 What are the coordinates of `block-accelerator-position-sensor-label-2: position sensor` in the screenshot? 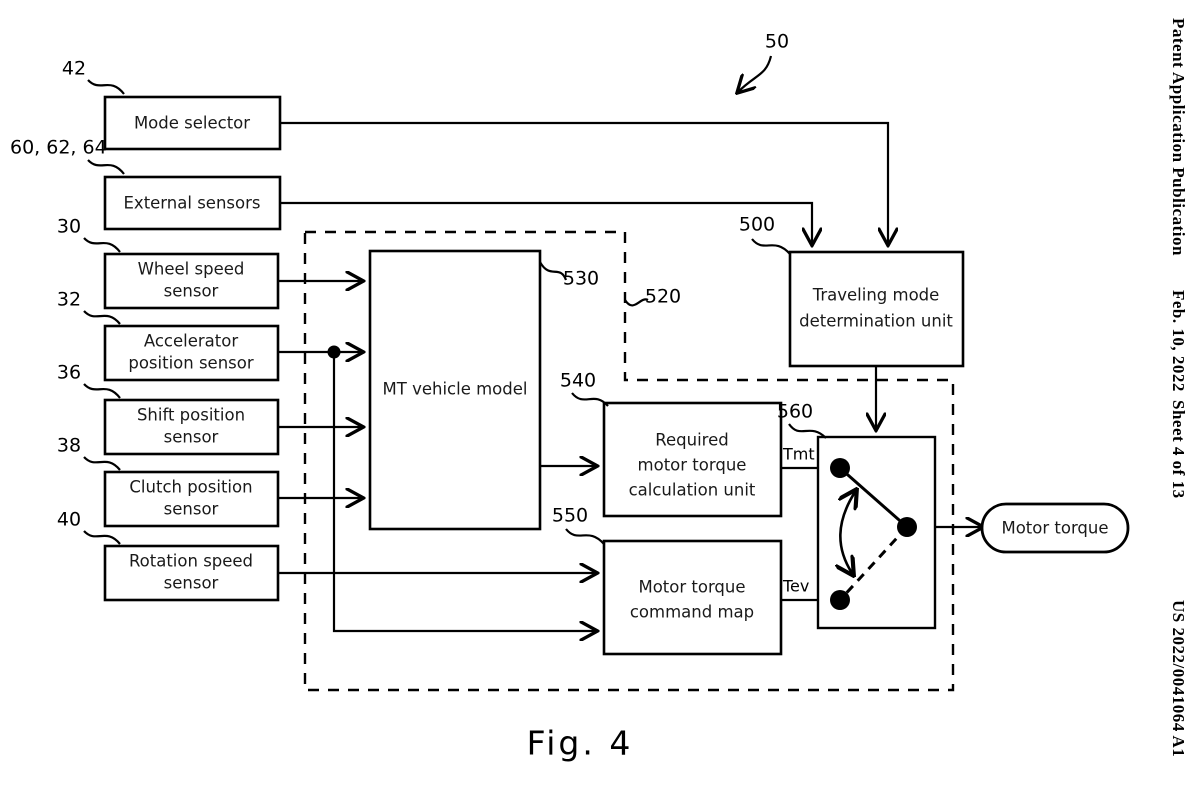 It's located at (190, 363).